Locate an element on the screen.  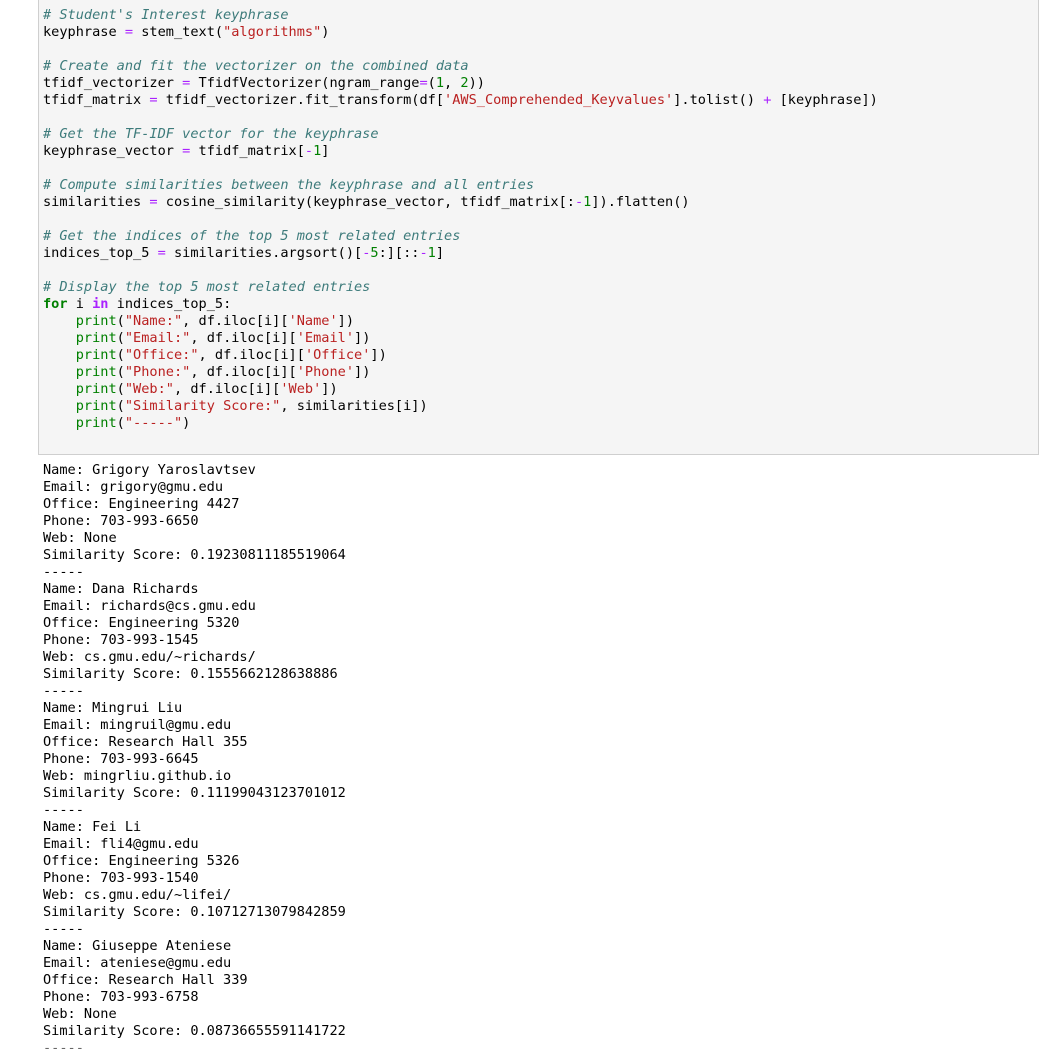
output-line: Email: mingruil@gmu.edu is located at coordinates (137, 725).